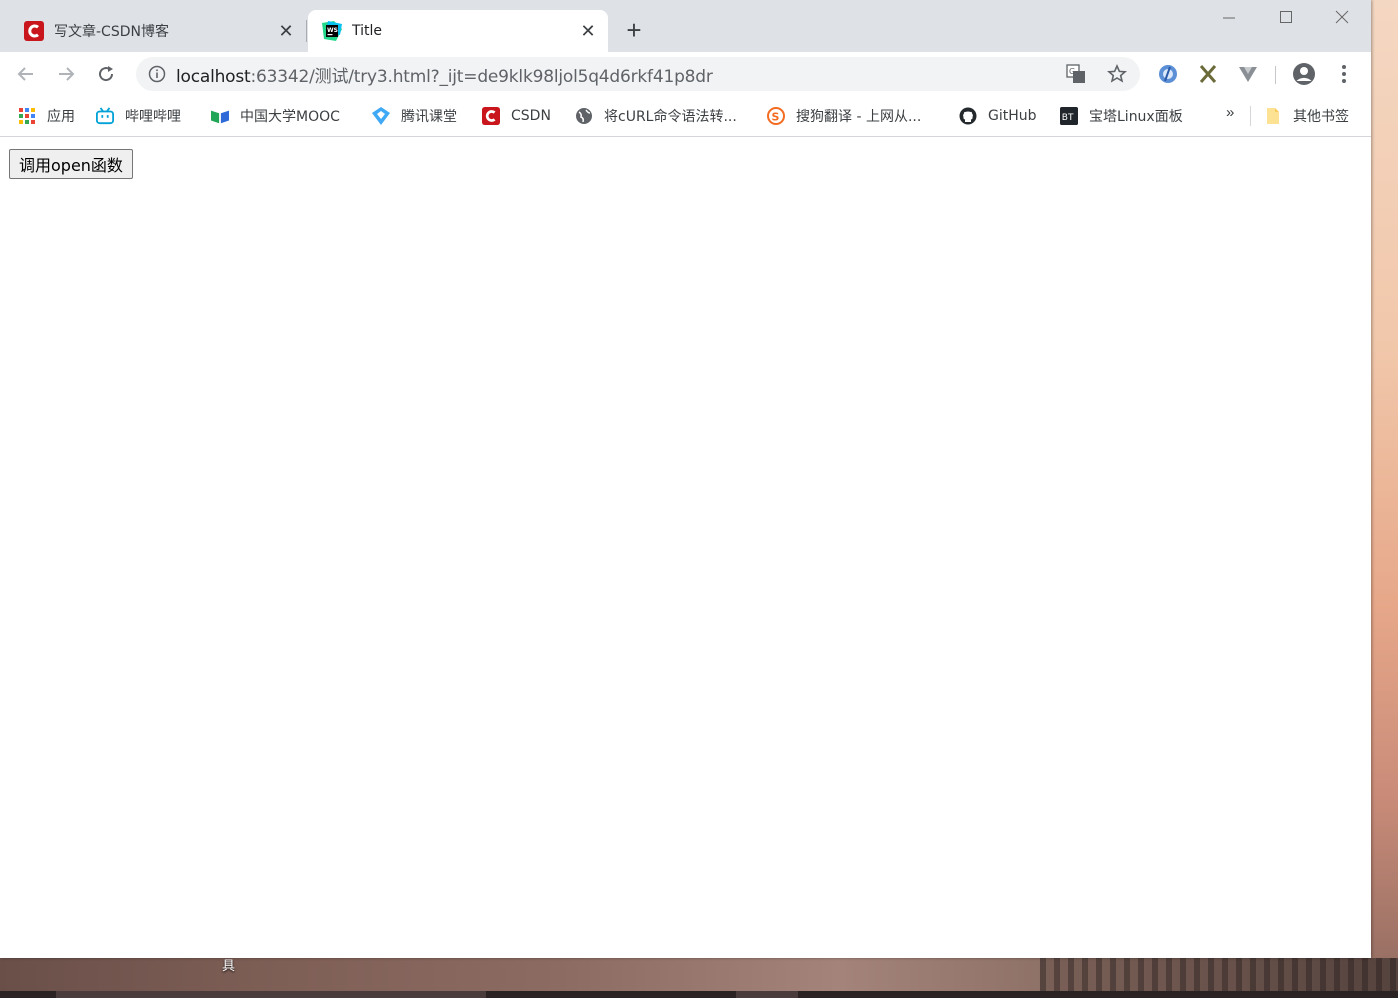 The image size is (1398, 998). Describe the element at coordinates (1250, 116) in the screenshot. I see `bookmarks-divider` at that location.